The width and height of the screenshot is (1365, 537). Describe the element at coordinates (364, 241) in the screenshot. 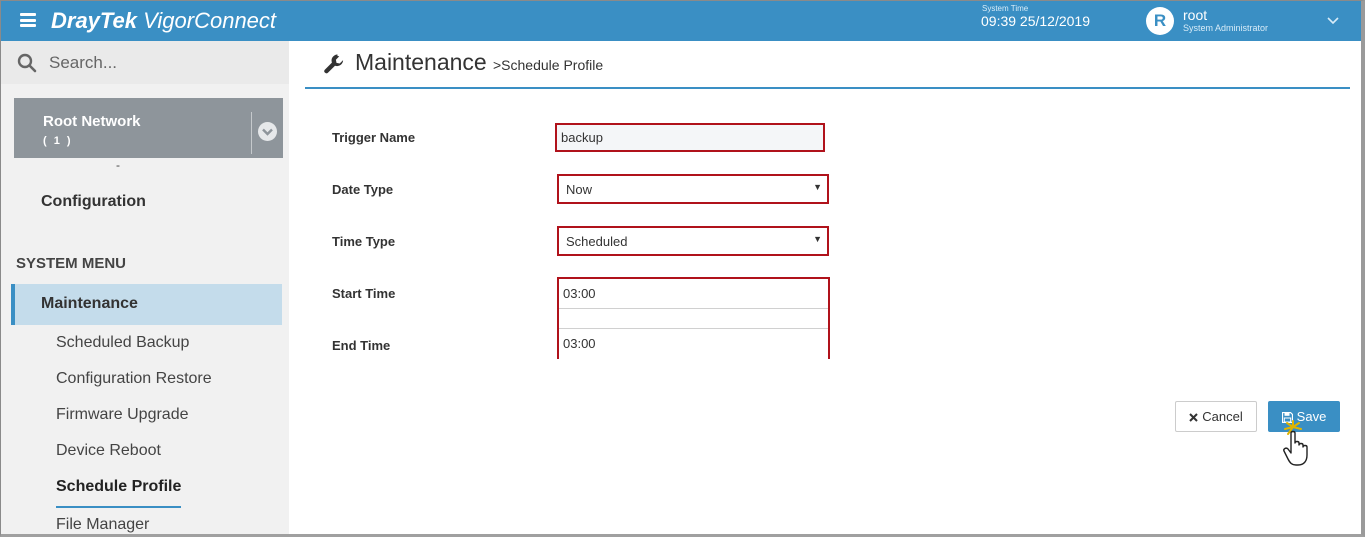

I see `time-type-label: Time Type` at that location.